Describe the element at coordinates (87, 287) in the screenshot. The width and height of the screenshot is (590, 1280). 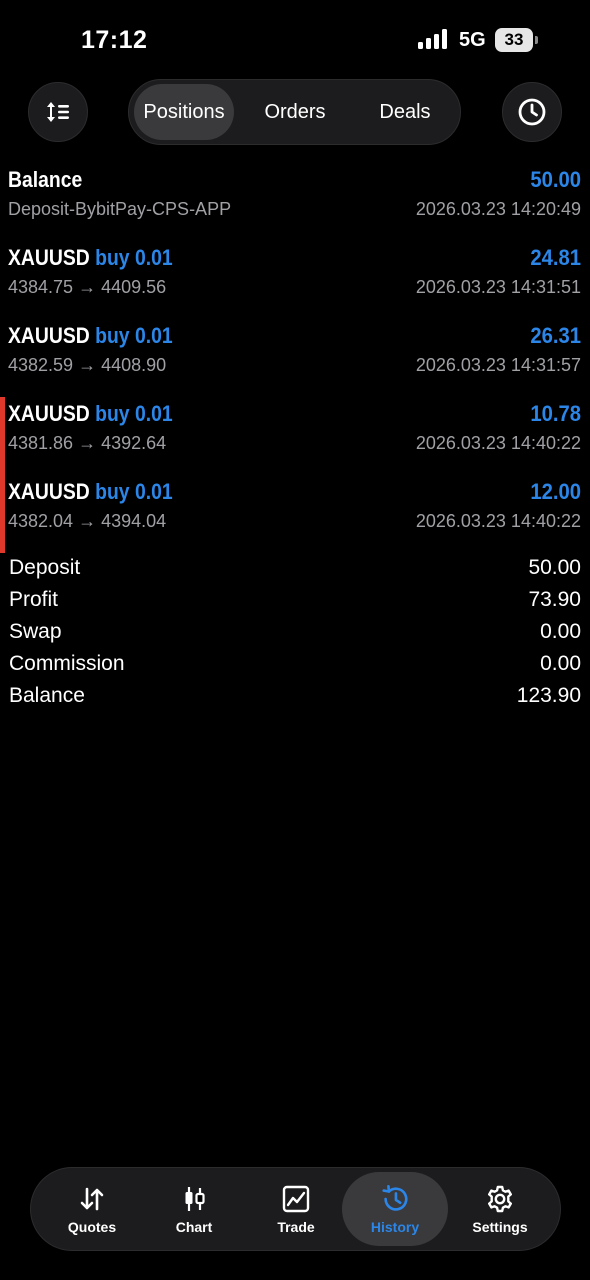
I see `deal-prices: 4384.75 → 4409.56` at that location.